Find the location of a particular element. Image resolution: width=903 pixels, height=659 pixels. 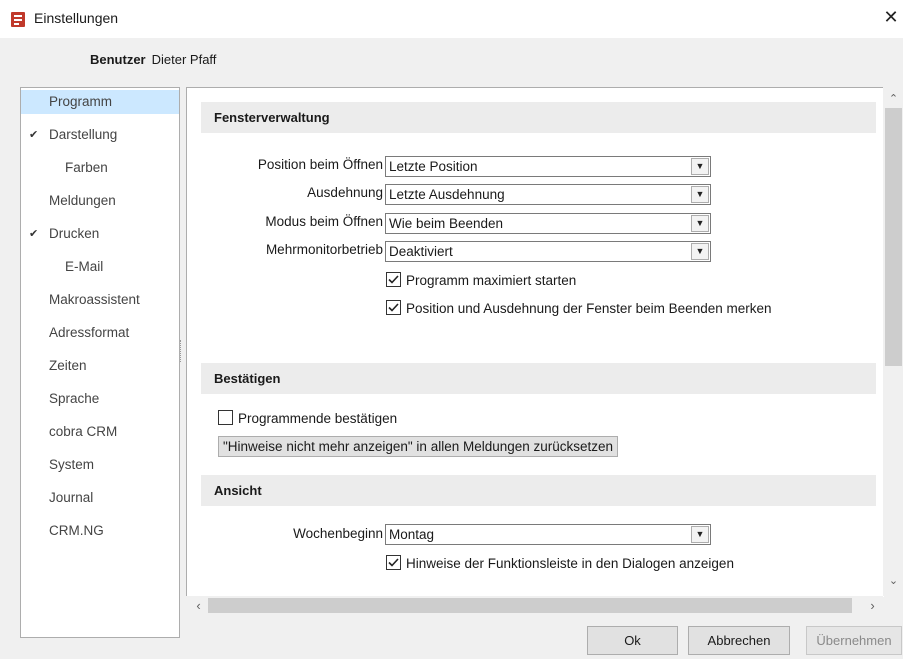

nav-item-journal: Journal is located at coordinates (100, 498).